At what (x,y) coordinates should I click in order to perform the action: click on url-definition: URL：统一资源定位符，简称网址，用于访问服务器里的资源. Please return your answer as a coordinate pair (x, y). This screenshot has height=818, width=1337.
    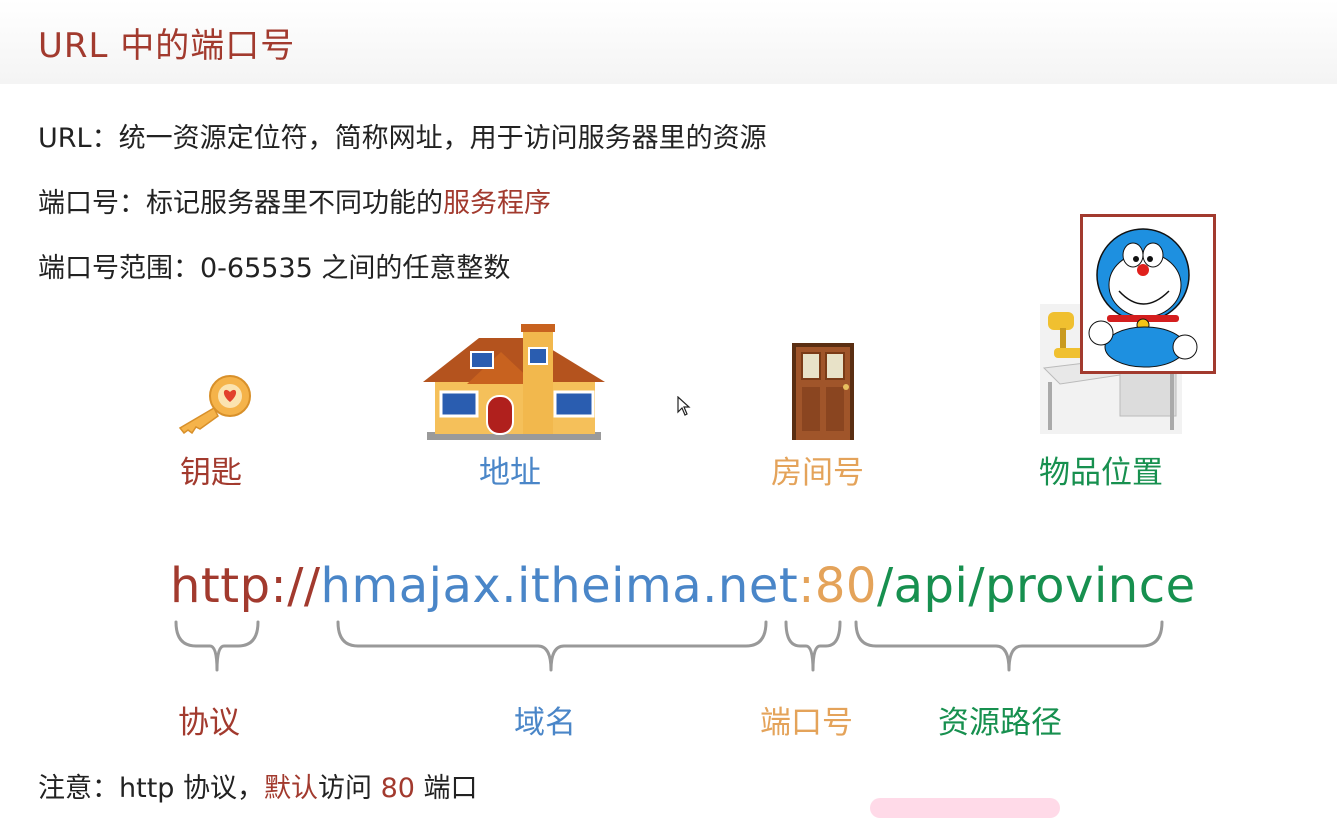
    Looking at the image, I should click on (402, 138).